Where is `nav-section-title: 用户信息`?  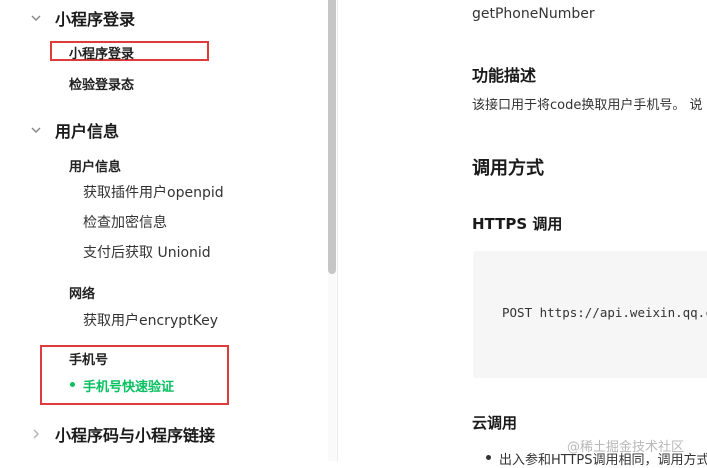 nav-section-title: 用户信息 is located at coordinates (87, 131).